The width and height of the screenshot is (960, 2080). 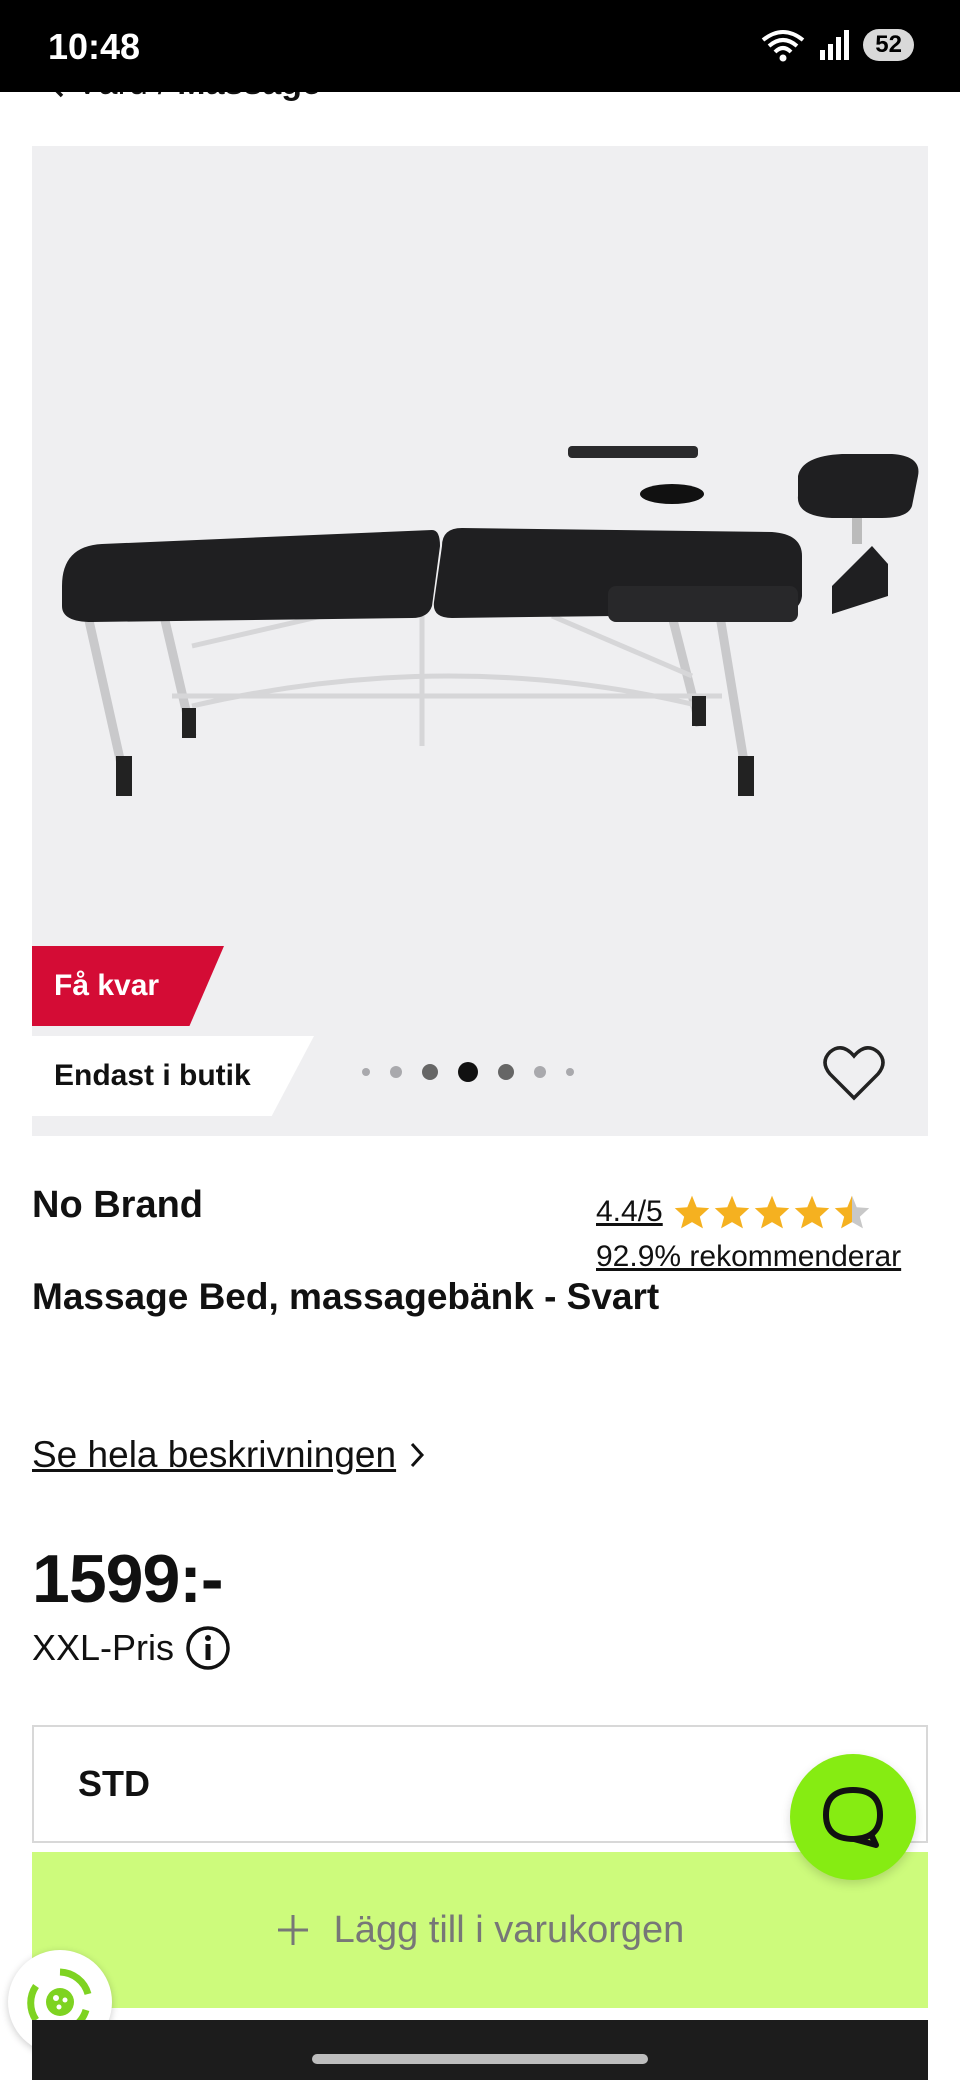 What do you see at coordinates (114, 1783) in the screenshot?
I see `variant-selected-value: STD` at bounding box center [114, 1783].